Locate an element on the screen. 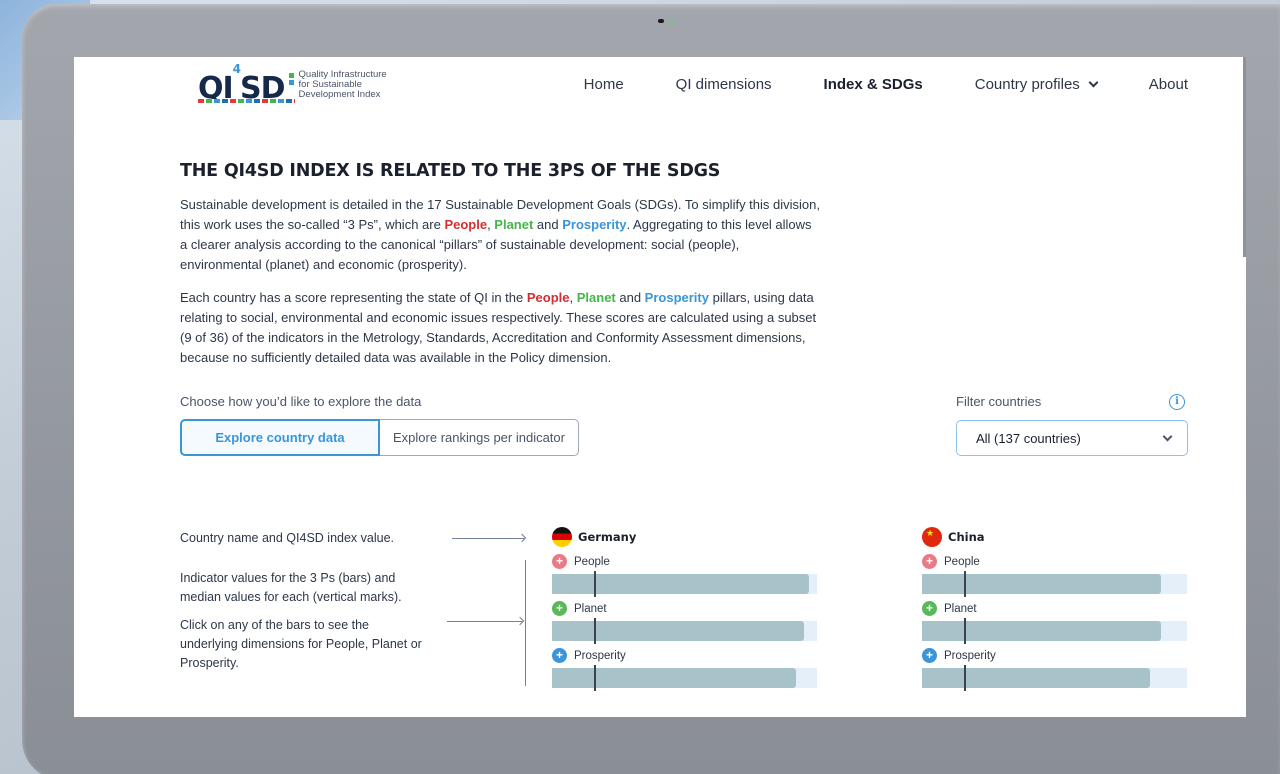  country-name: Germany is located at coordinates (607, 537).